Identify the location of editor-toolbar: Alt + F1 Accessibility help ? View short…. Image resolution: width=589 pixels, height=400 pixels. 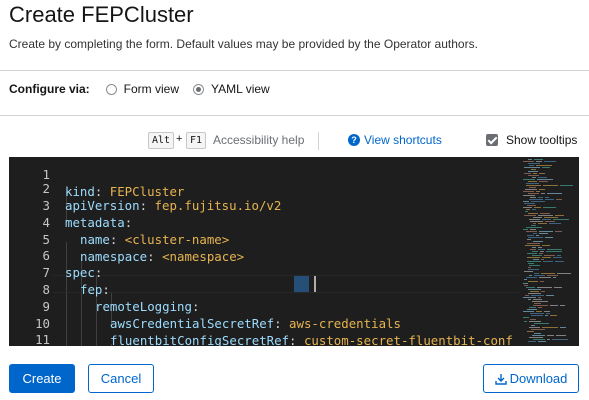
(294, 141).